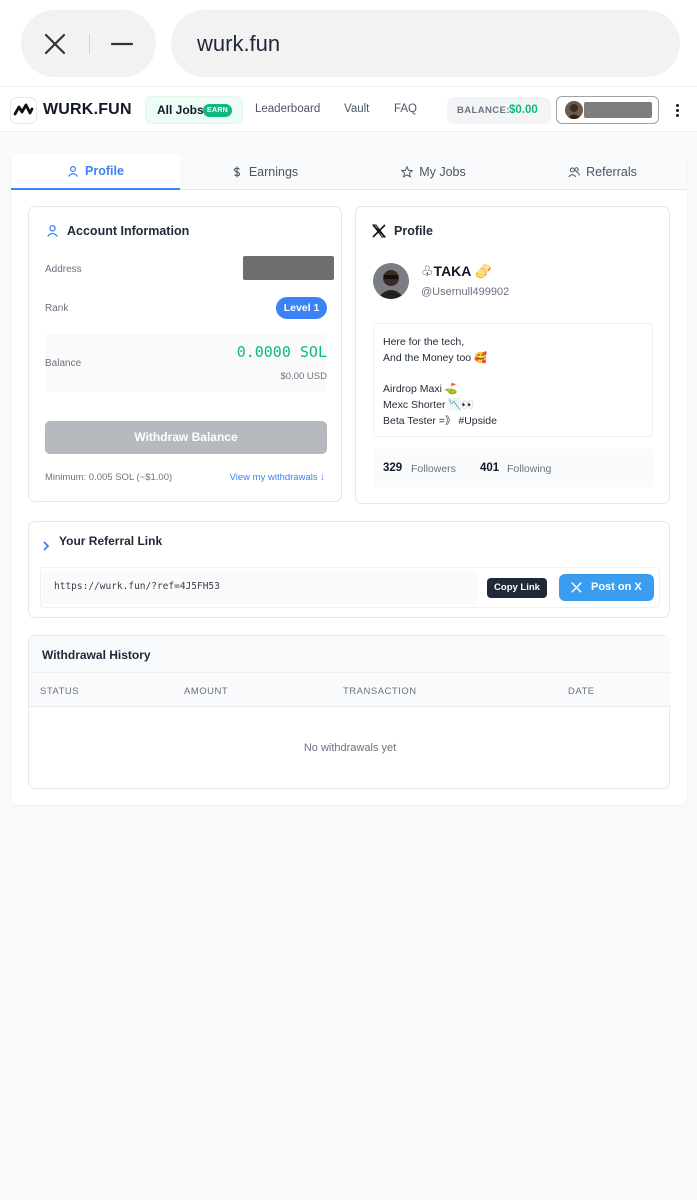 This screenshot has height=1200, width=697. I want to click on empty-state: No withdrawals yet, so click(350, 748).